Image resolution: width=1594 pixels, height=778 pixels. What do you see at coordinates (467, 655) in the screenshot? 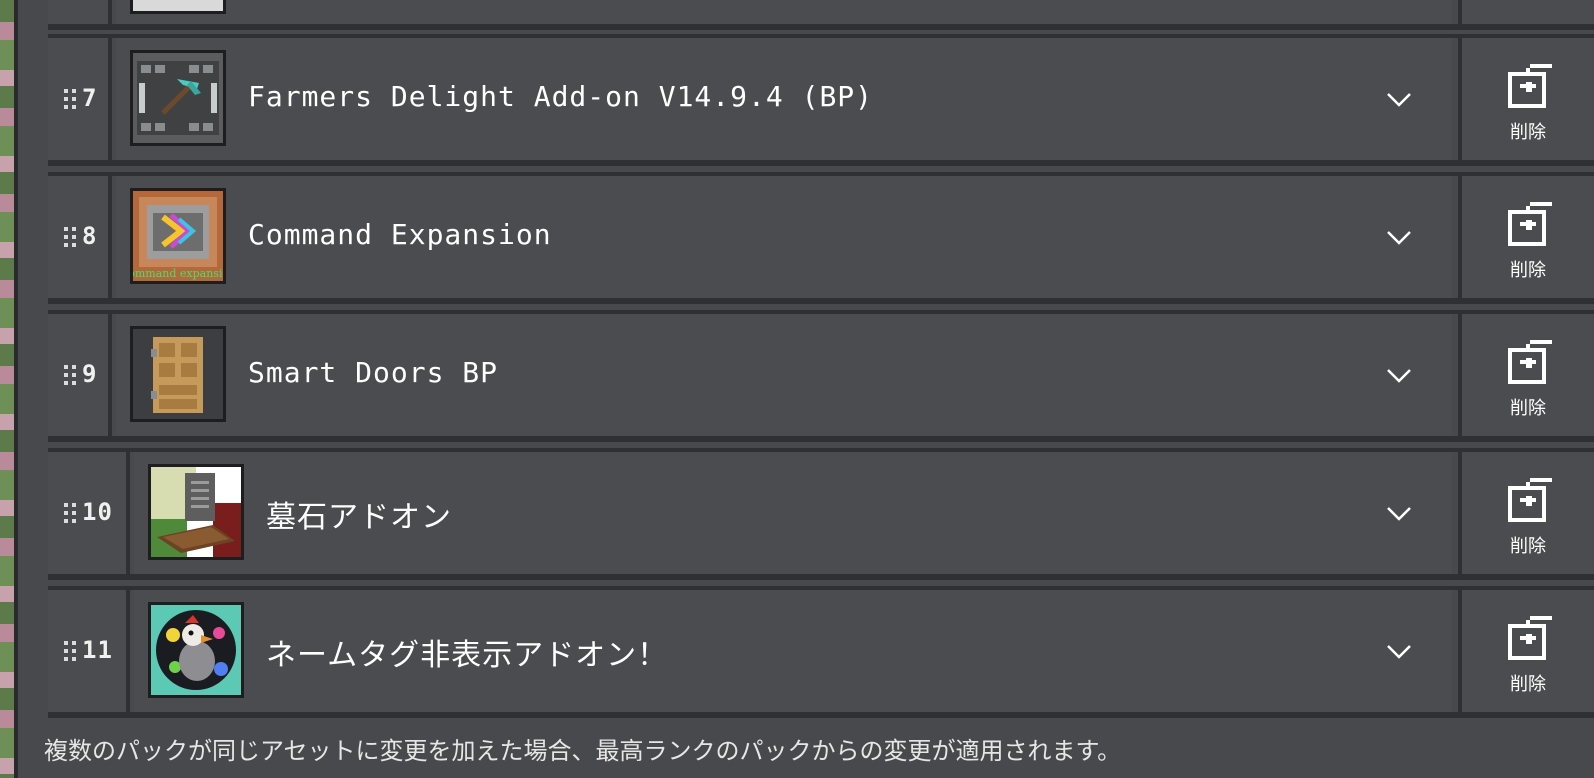
I see `pack-name: ネームタグ非表示アドオン！` at bounding box center [467, 655].